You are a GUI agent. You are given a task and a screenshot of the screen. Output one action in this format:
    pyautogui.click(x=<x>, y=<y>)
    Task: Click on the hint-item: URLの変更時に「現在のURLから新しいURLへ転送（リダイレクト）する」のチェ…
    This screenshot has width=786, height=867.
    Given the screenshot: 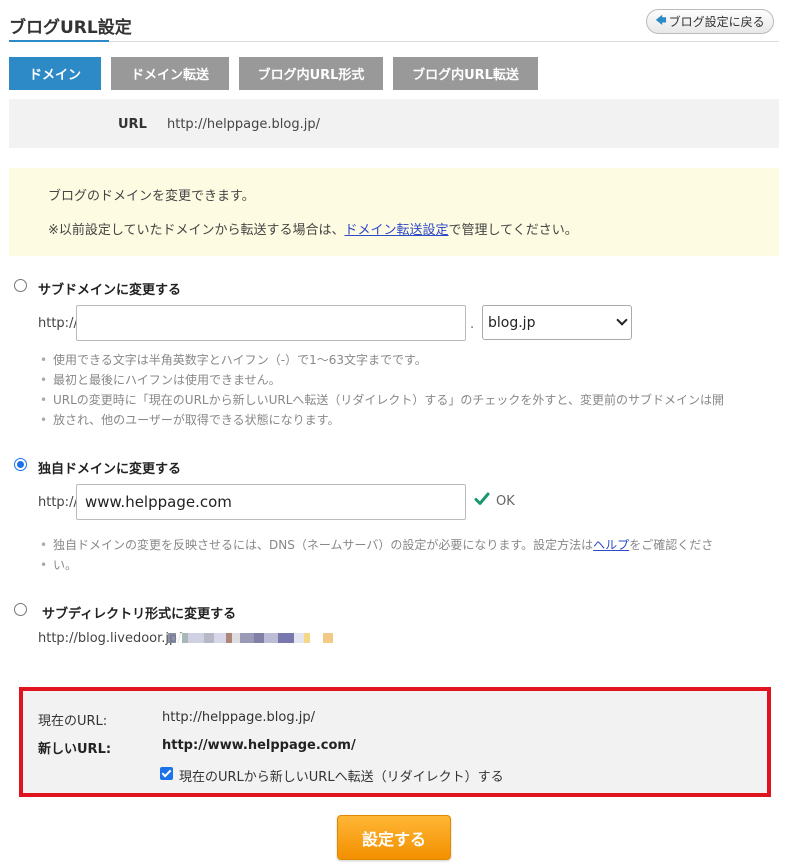 What is the action you would take?
    pyautogui.click(x=381, y=400)
    